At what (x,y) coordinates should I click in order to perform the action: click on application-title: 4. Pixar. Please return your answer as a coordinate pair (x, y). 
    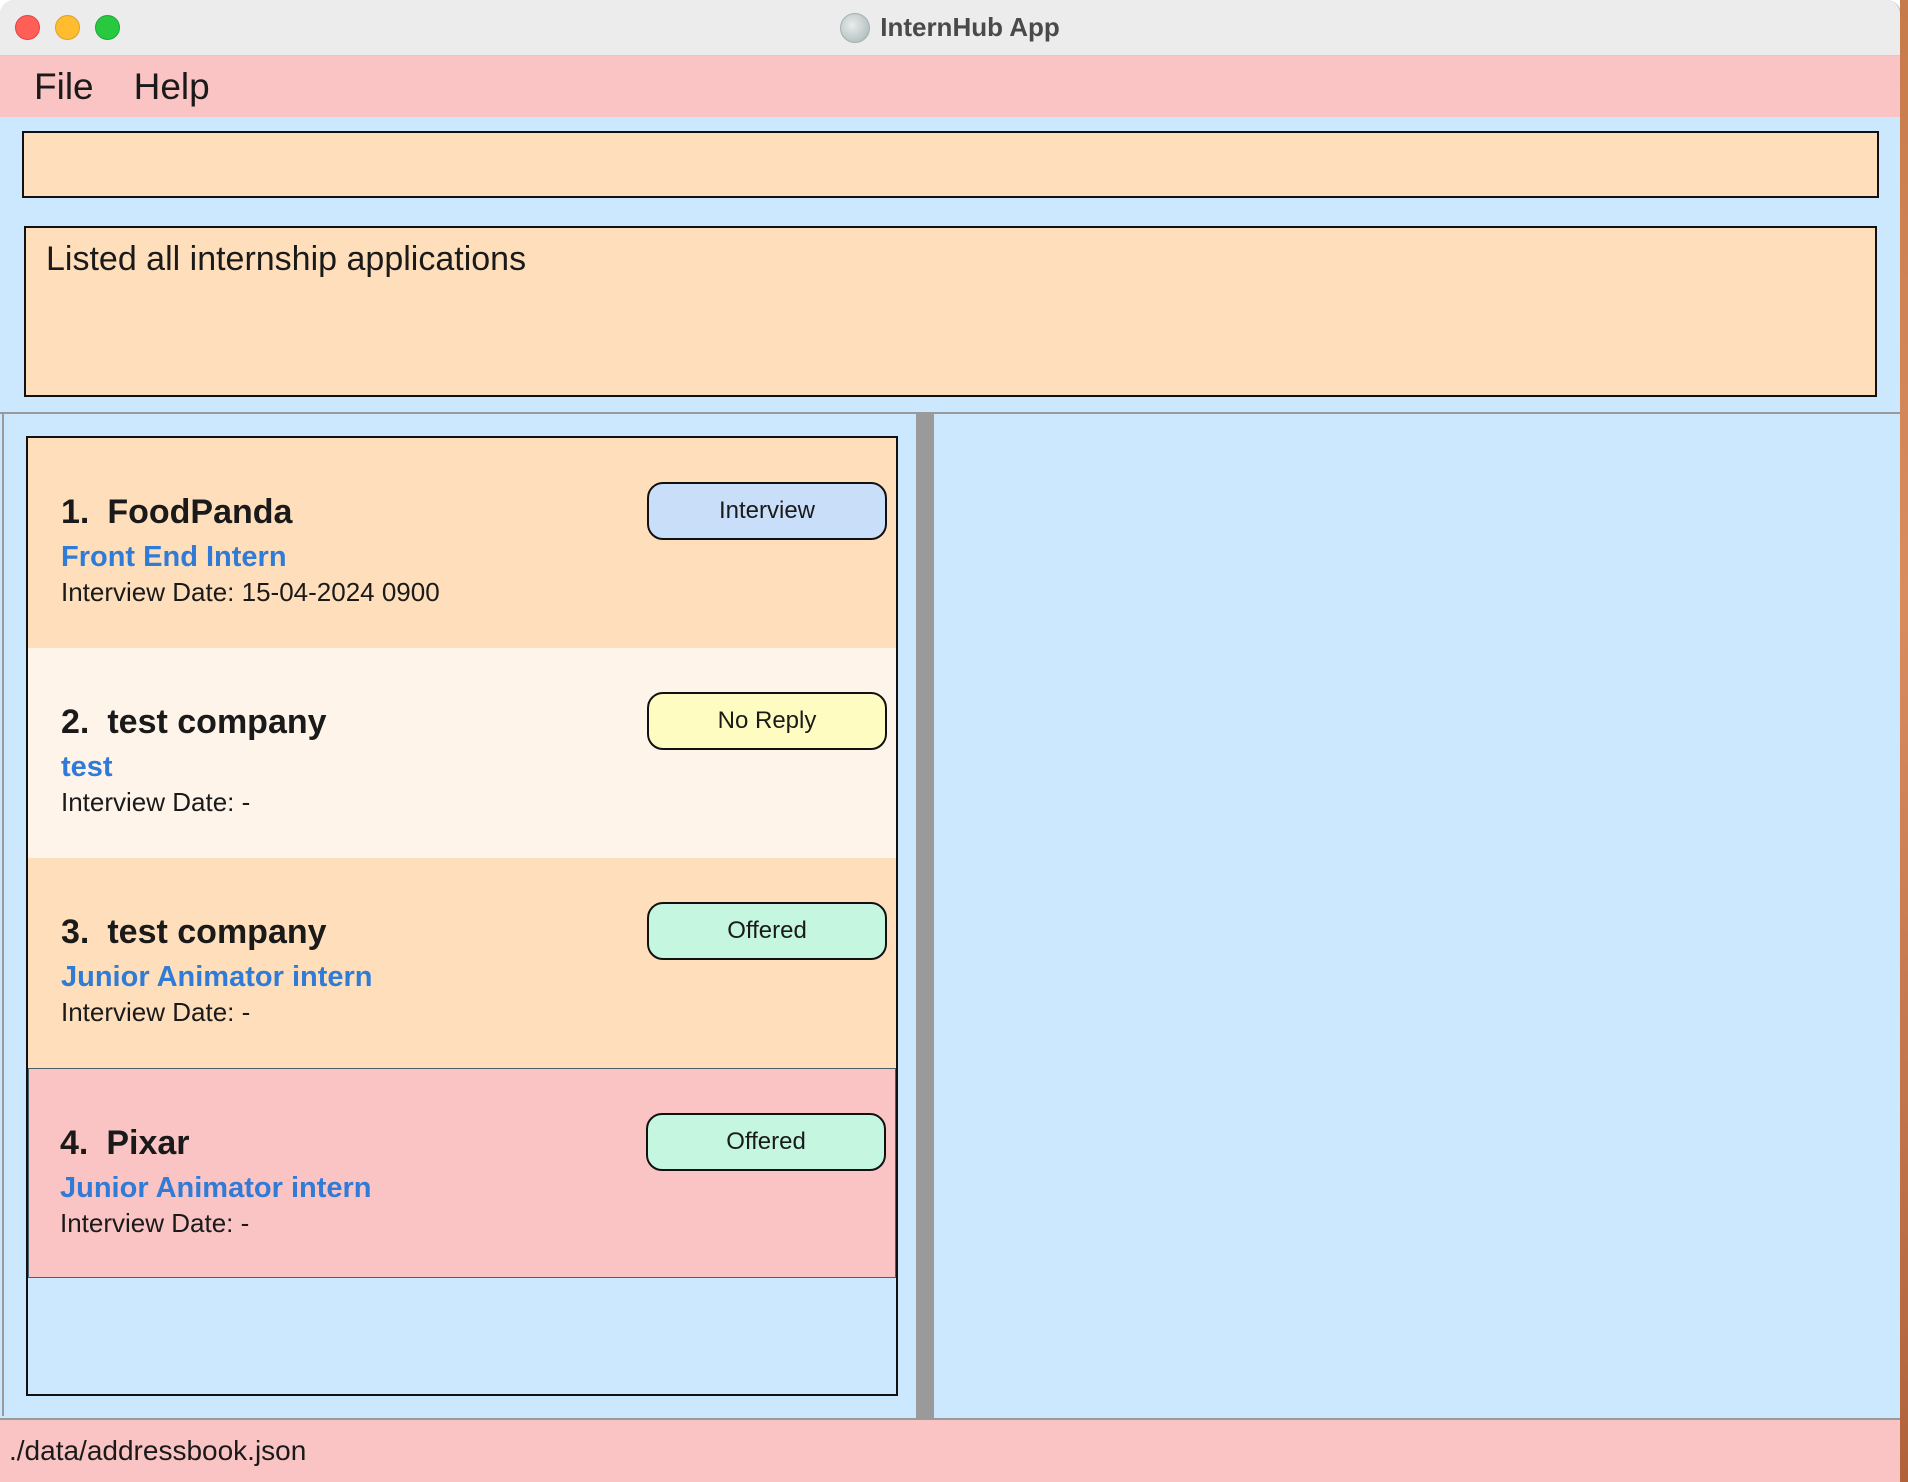
    Looking at the image, I should click on (125, 1143).